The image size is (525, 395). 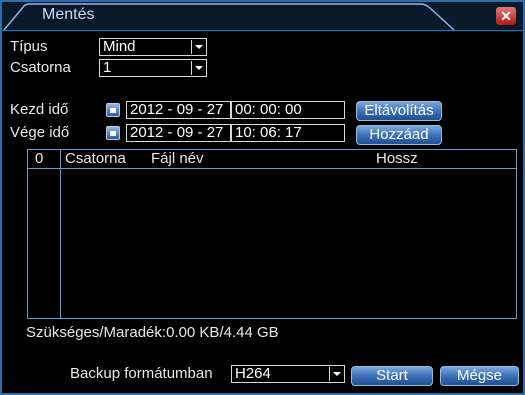 I want to click on window-title: Mentés, so click(x=68, y=14).